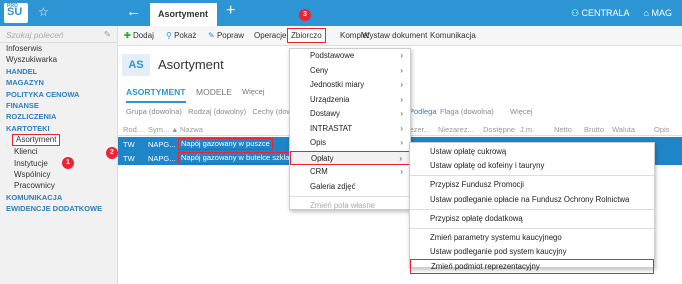  Describe the element at coordinates (331, 128) in the screenshot. I see `menu-item-label: INTRASTAT` at that location.